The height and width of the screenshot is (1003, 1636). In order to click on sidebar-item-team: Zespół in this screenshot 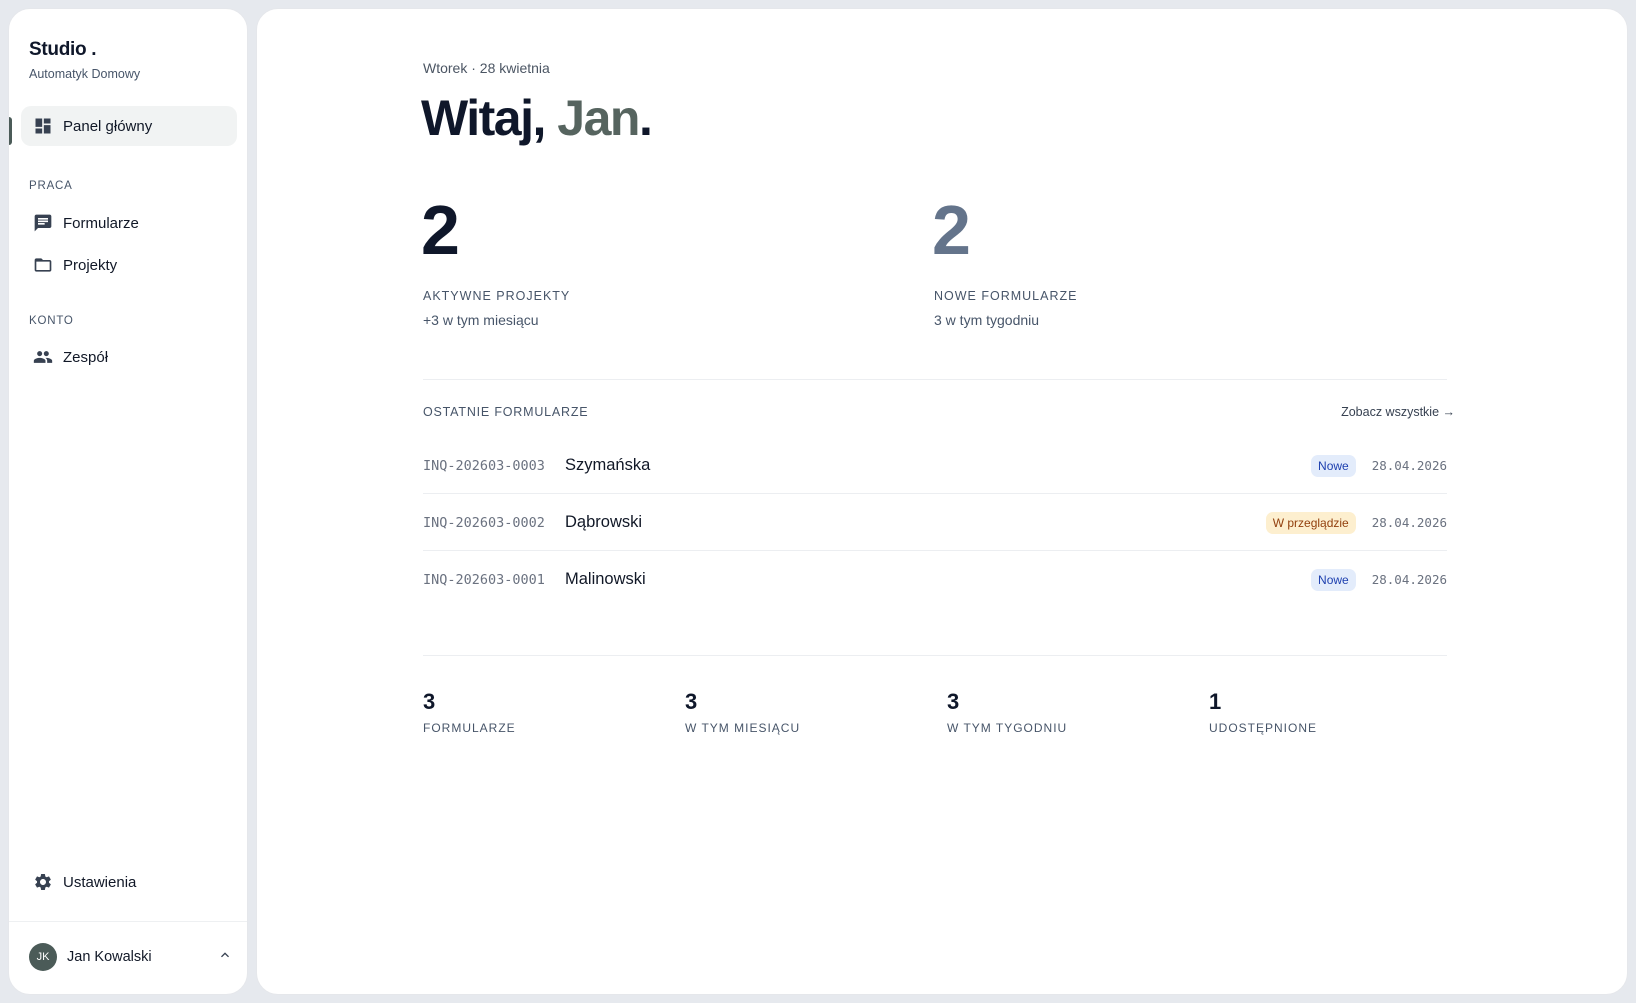, I will do `click(129, 357)`.